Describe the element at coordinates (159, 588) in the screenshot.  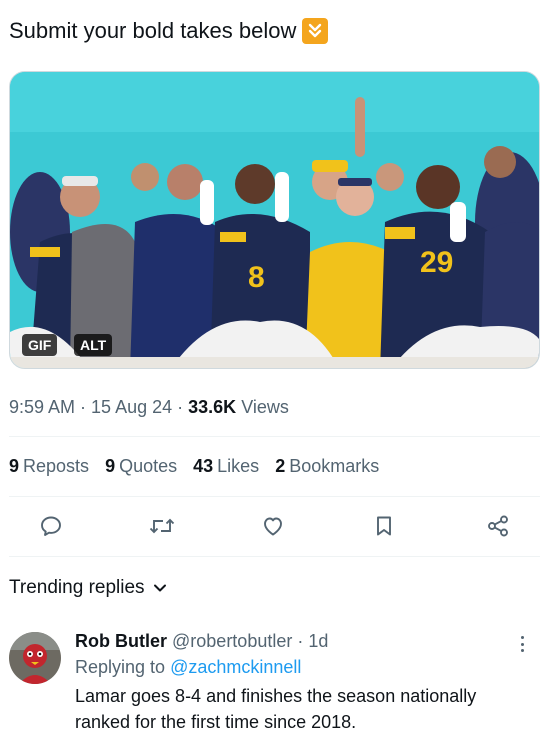
I see `chevron-down-icon` at that location.